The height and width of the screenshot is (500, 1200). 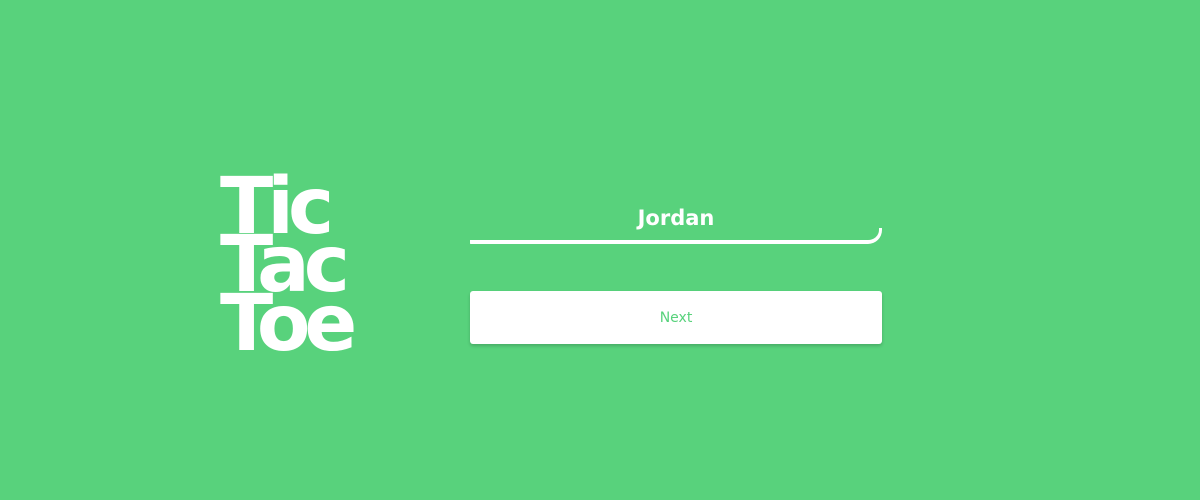 I want to click on name-input-underline-curl, so click(x=874, y=236).